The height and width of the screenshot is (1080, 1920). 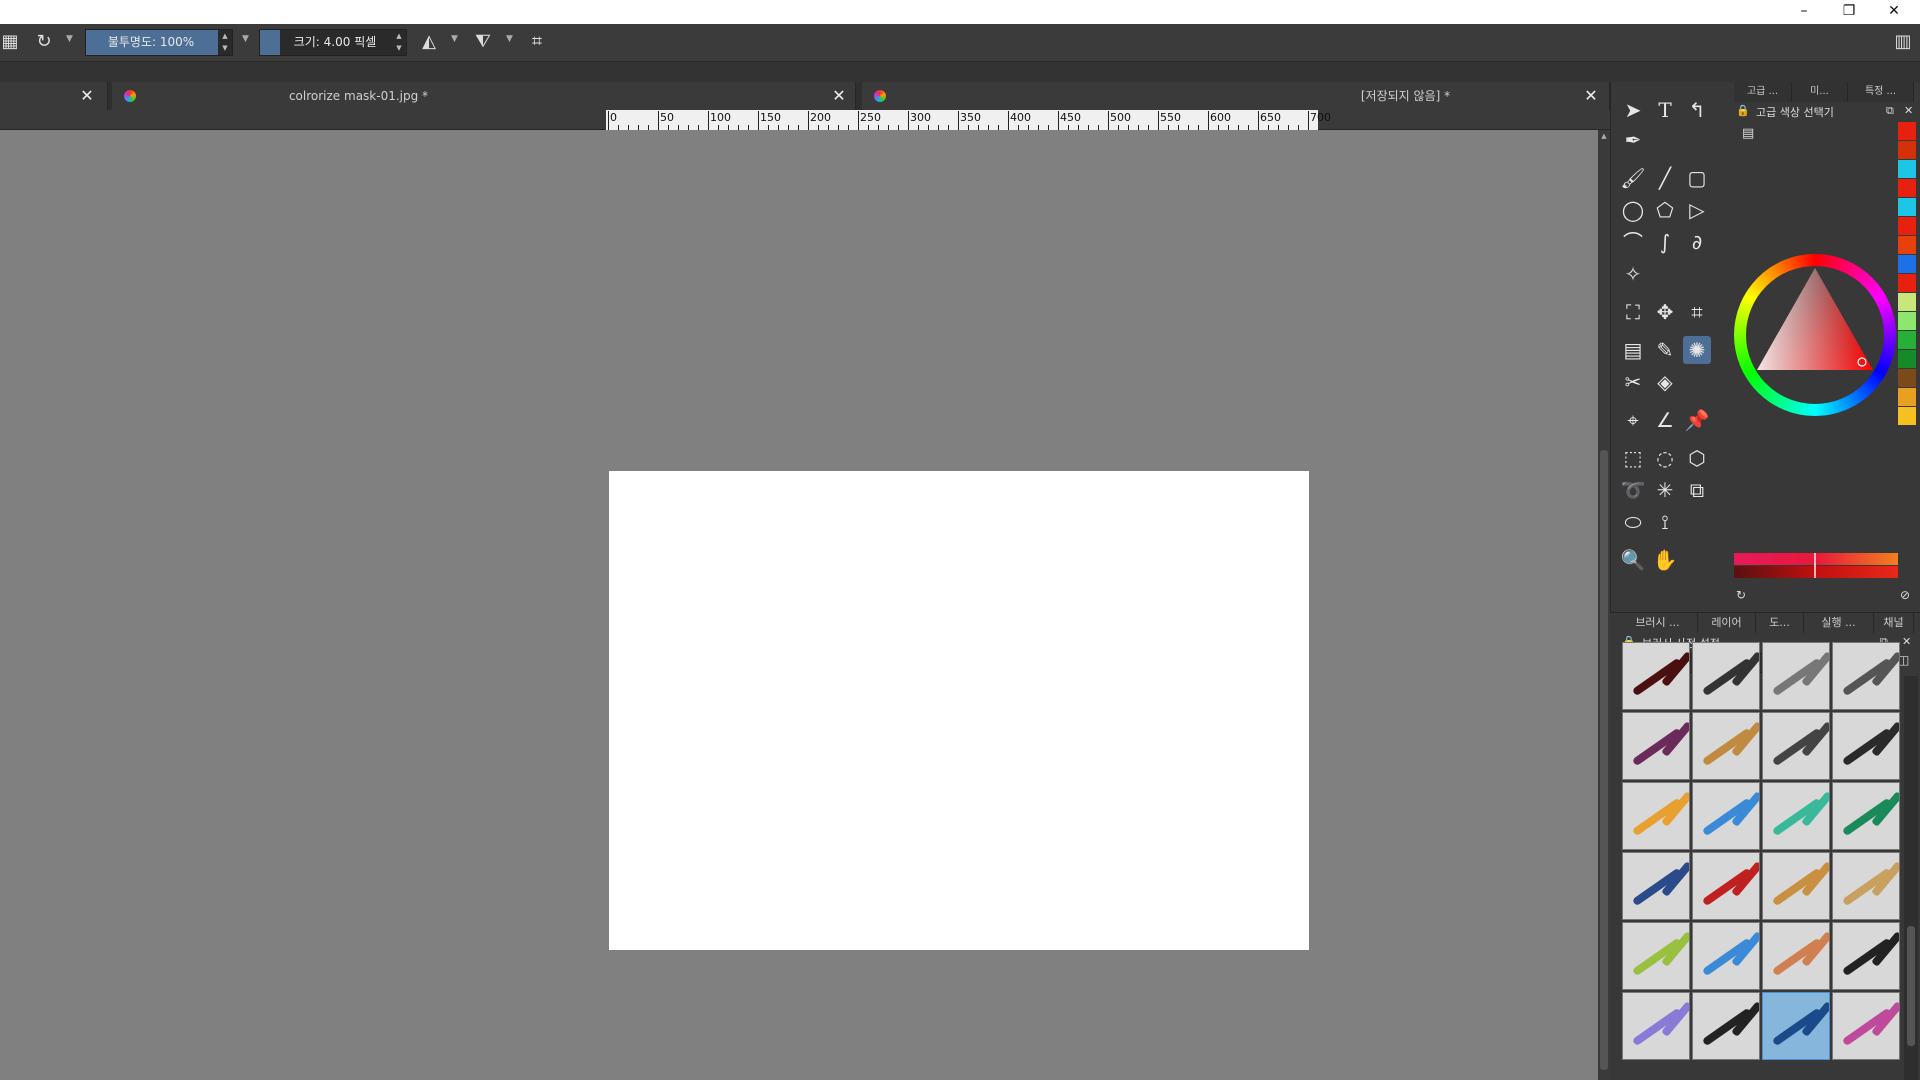 What do you see at coordinates (1665, 458) in the screenshot?
I see `ellipse-select-icon: ◌` at bounding box center [1665, 458].